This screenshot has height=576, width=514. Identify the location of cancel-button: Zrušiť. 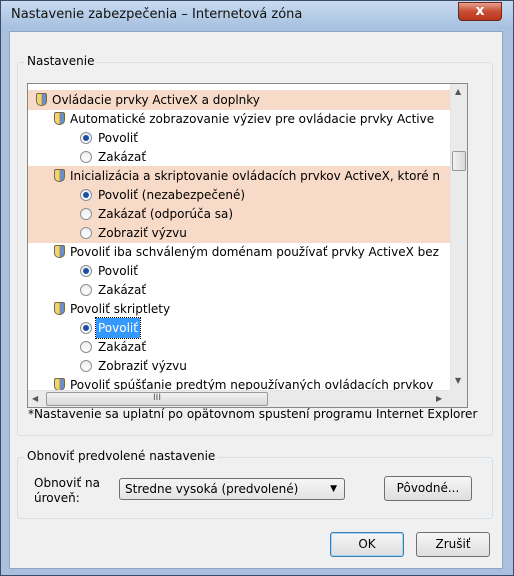
(453, 544).